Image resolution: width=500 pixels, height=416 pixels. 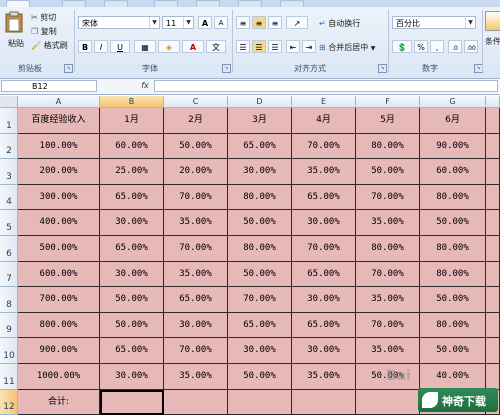 What do you see at coordinates (16, 44) in the screenshot?
I see `paste-label: 粘贴` at bounding box center [16, 44].